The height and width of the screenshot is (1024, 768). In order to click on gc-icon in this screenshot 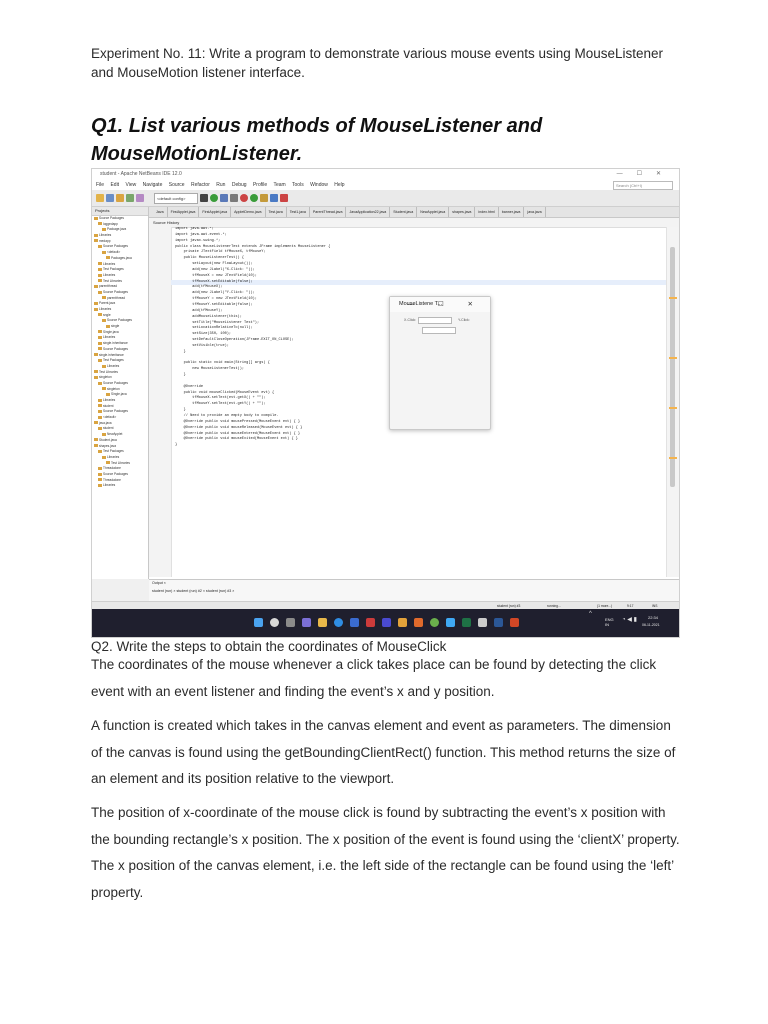, I will do `click(254, 198)`.